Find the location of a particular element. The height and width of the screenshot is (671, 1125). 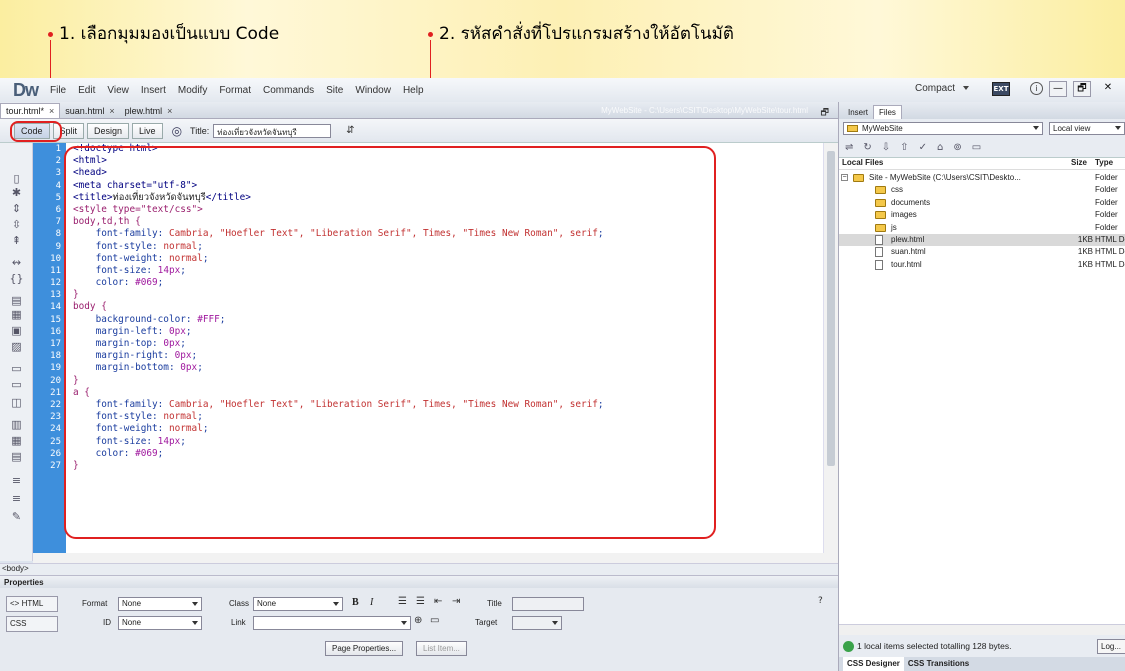

file-row: css Folder is located at coordinates (982, 190).